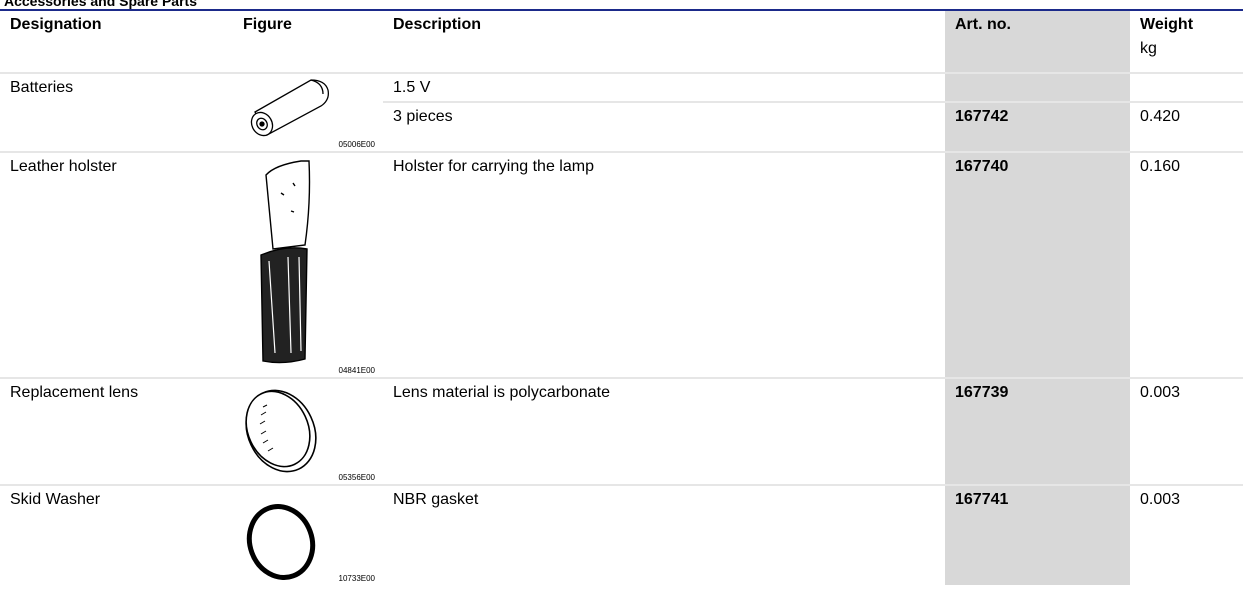  What do you see at coordinates (664, 432) in the screenshot?
I see `description-cell: Lens material is polycarbonate` at bounding box center [664, 432].